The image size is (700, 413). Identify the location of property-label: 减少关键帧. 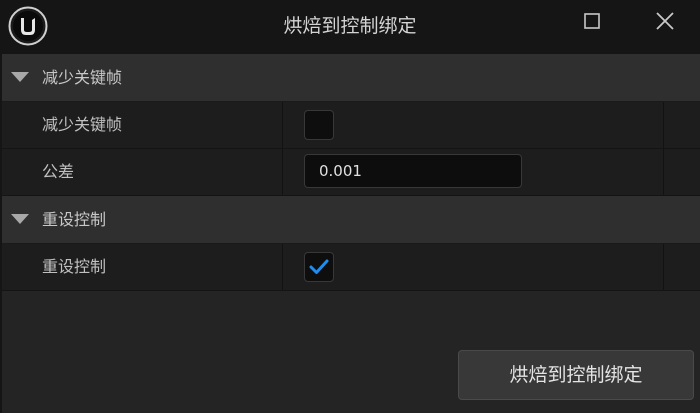
(82, 124).